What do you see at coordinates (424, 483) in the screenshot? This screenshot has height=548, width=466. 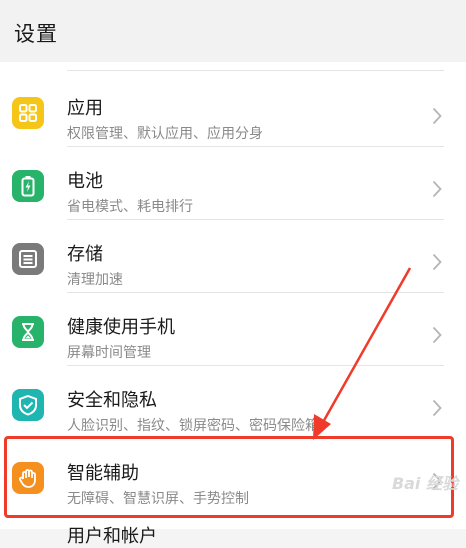 I see `watermark: Bai 经验` at bounding box center [424, 483].